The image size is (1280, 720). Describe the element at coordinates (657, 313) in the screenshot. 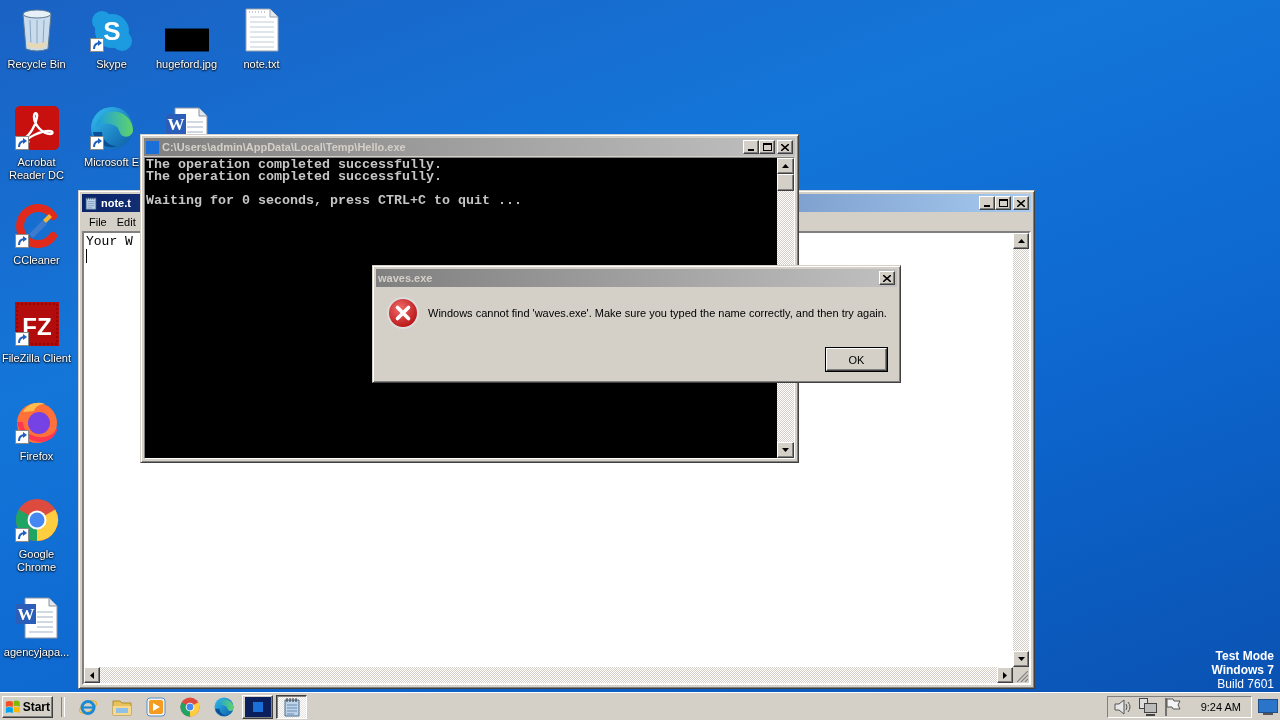

I see `dialog-message: Windows cannot find 'waves.exe'. Make sure you typed the name correctly, and then try again.` at that location.